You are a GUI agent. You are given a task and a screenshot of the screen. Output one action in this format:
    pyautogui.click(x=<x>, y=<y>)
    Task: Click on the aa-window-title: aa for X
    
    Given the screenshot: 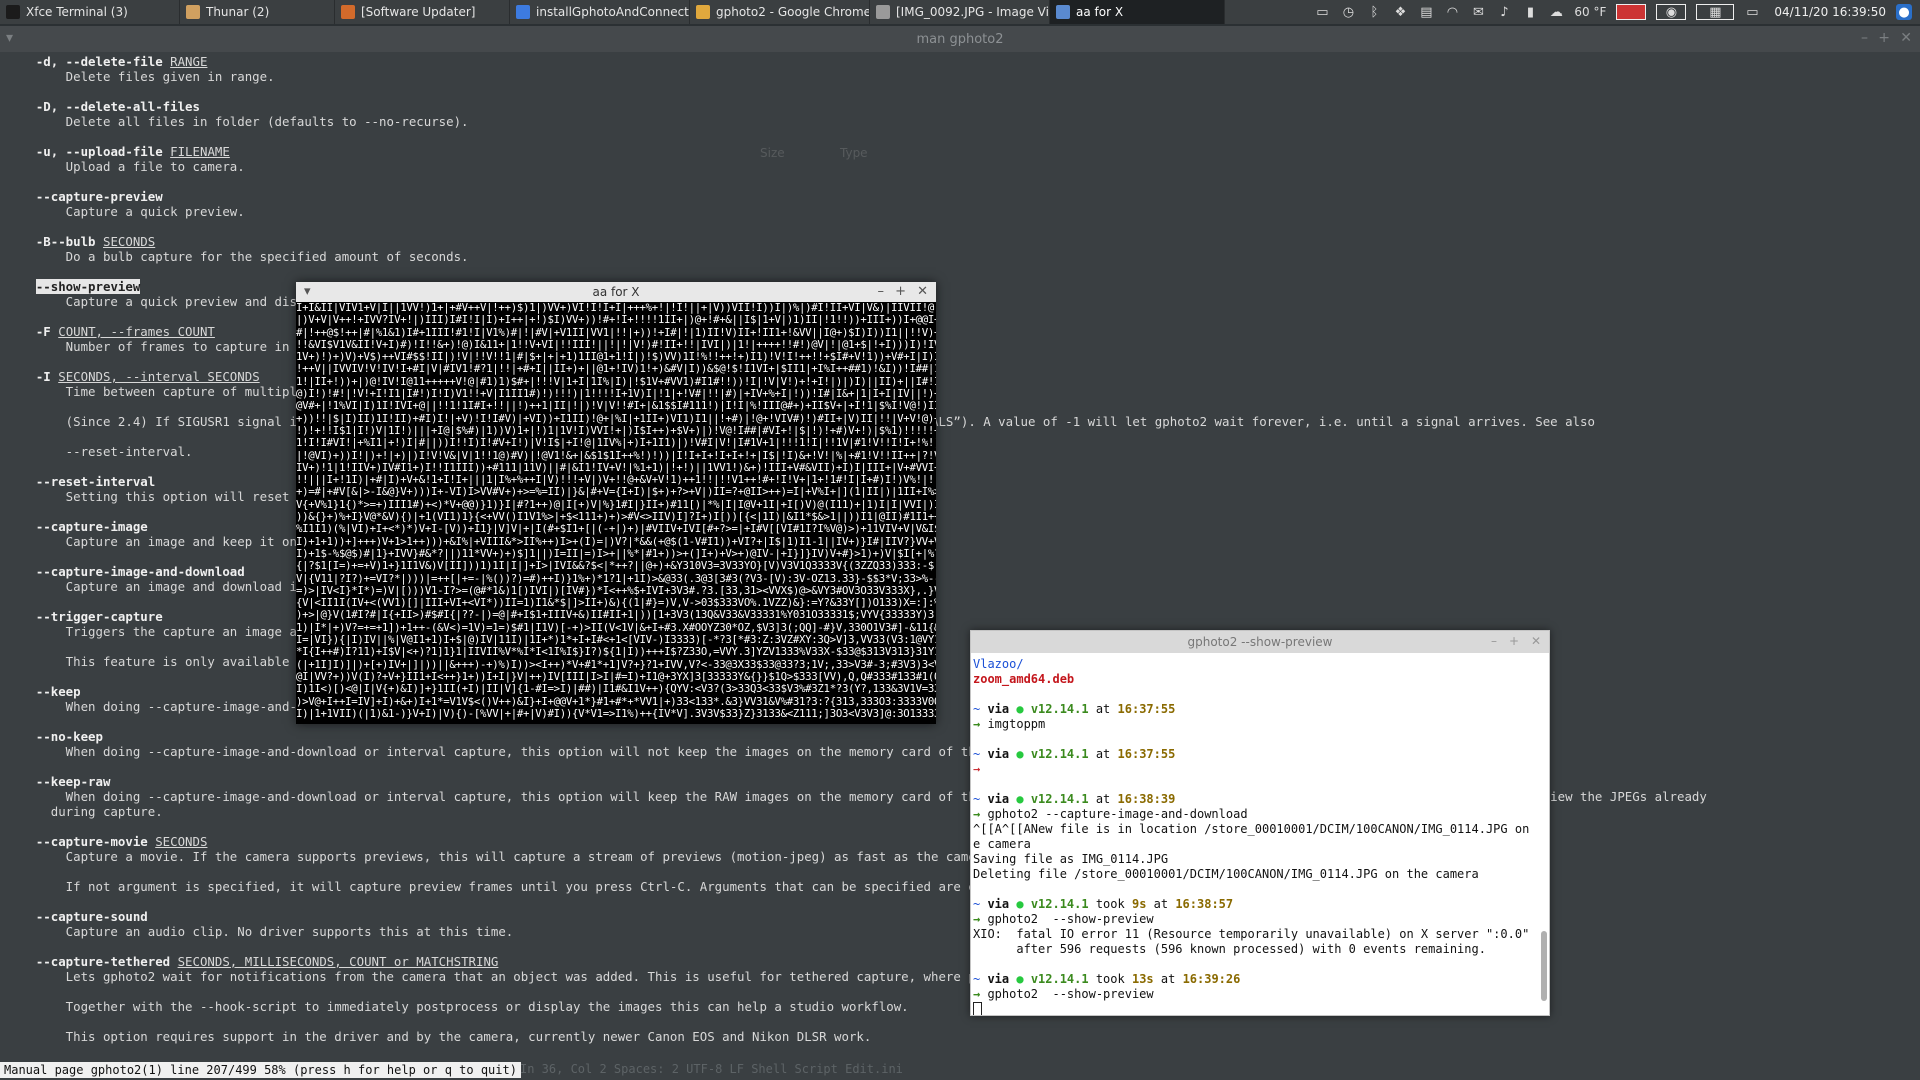 What is the action you would take?
    pyautogui.click(x=616, y=292)
    